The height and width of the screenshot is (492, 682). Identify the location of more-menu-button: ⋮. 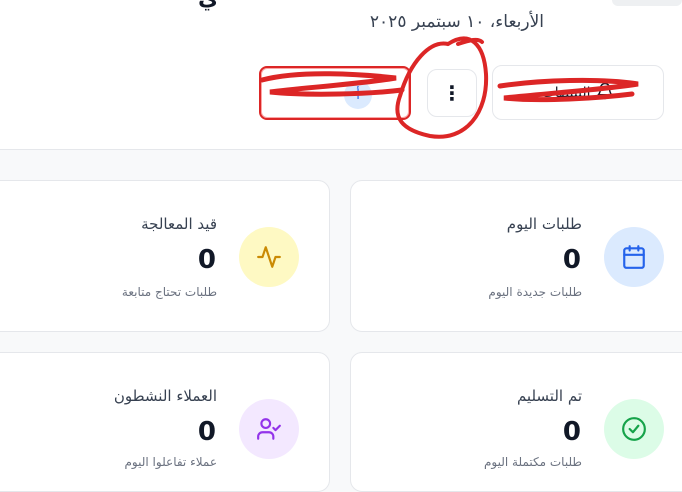
(452, 93).